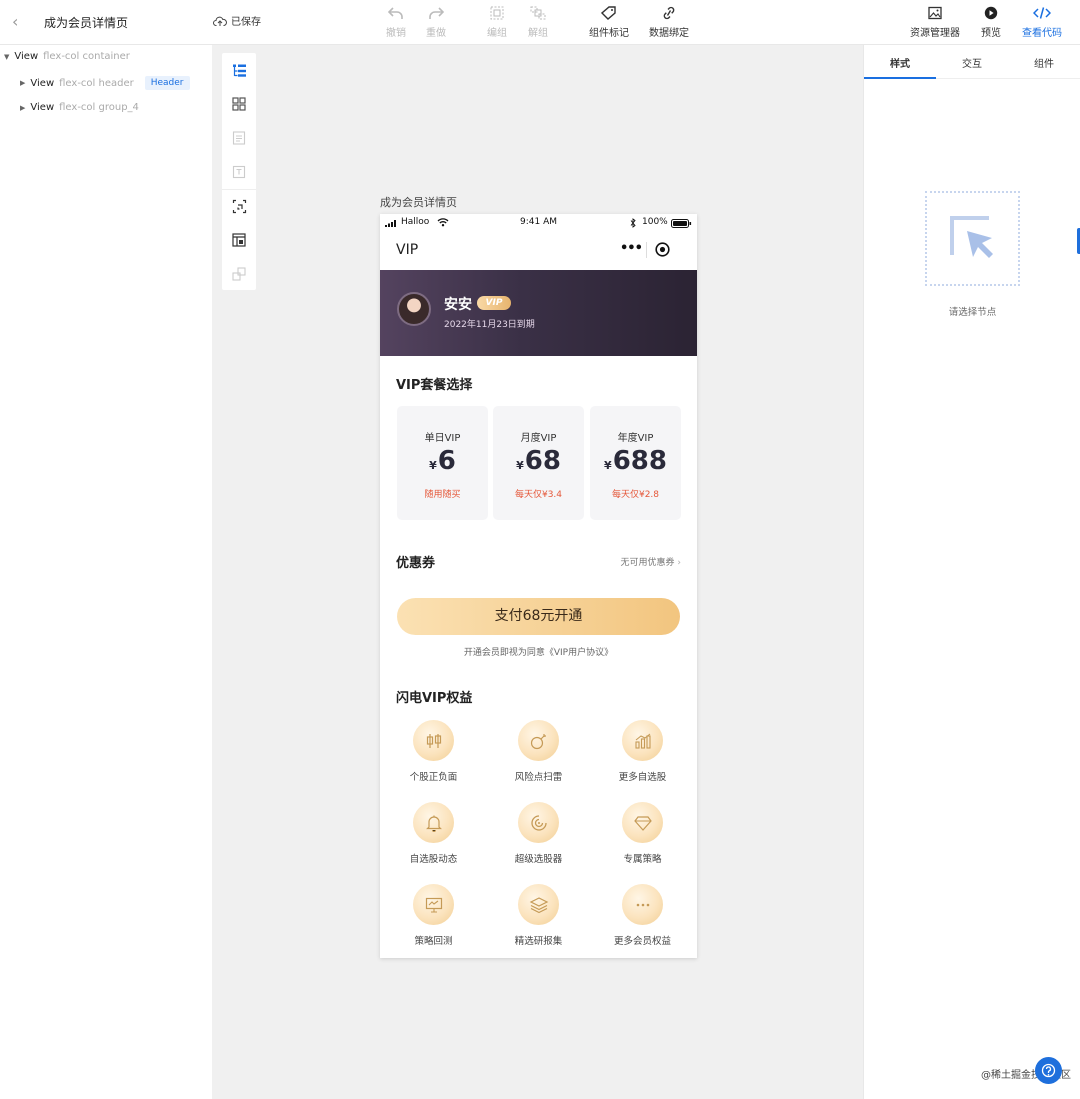 Image resolution: width=1080 pixels, height=1099 pixels. I want to click on plan-price: ¥688, so click(635, 461).